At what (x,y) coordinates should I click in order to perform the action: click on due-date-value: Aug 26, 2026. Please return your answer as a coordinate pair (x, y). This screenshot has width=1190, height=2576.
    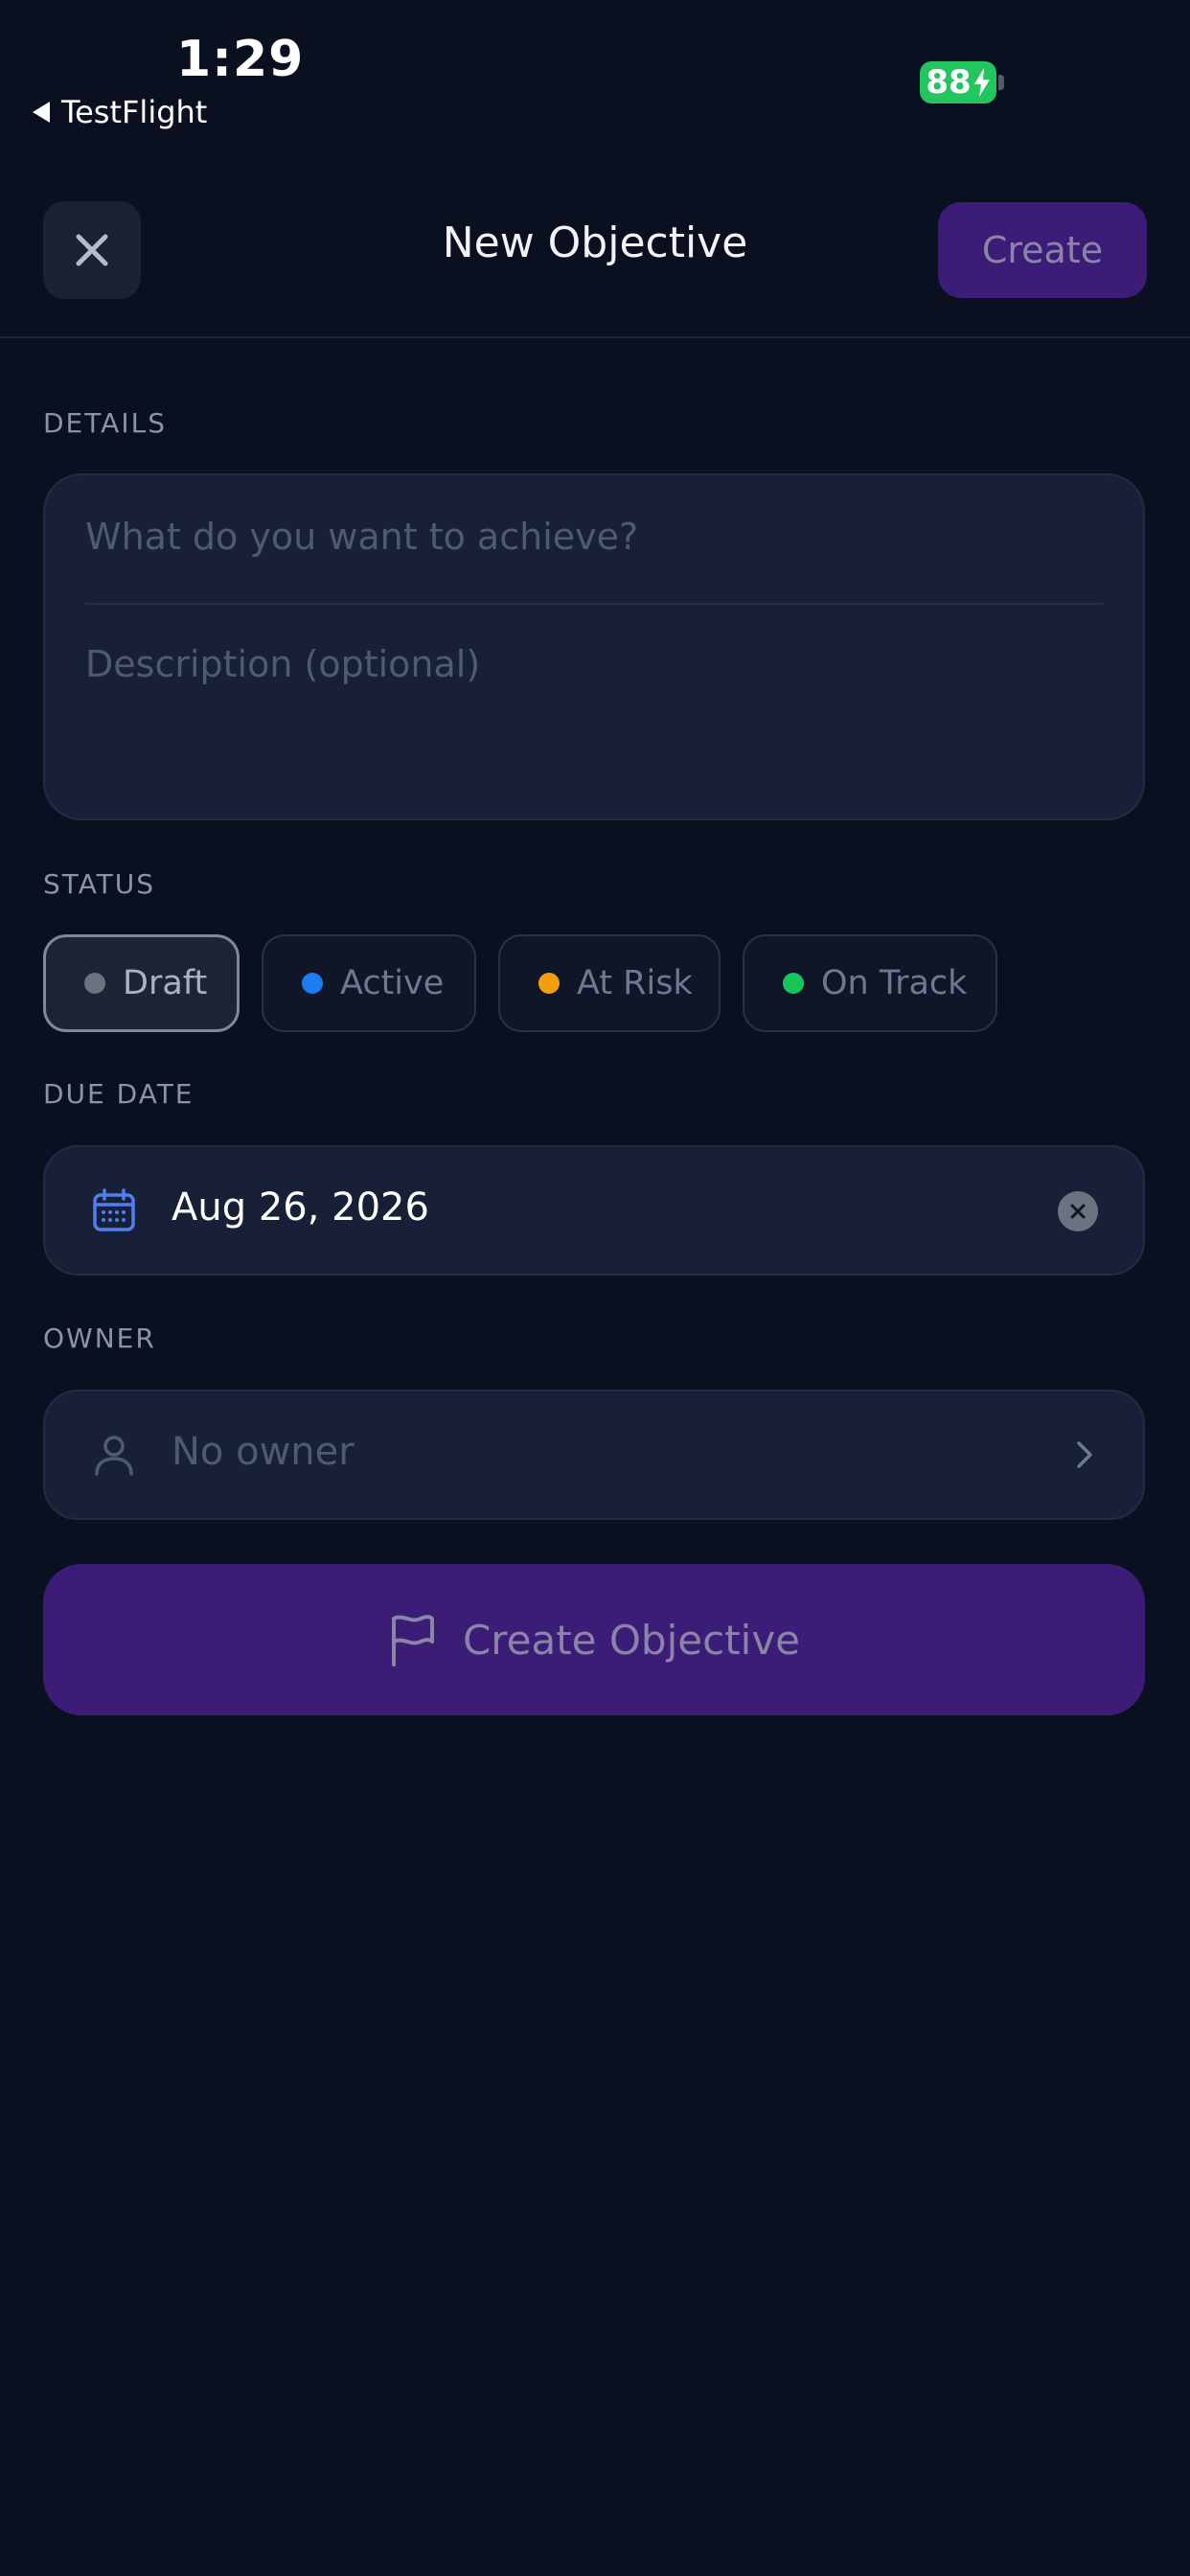
    Looking at the image, I should click on (301, 1207).